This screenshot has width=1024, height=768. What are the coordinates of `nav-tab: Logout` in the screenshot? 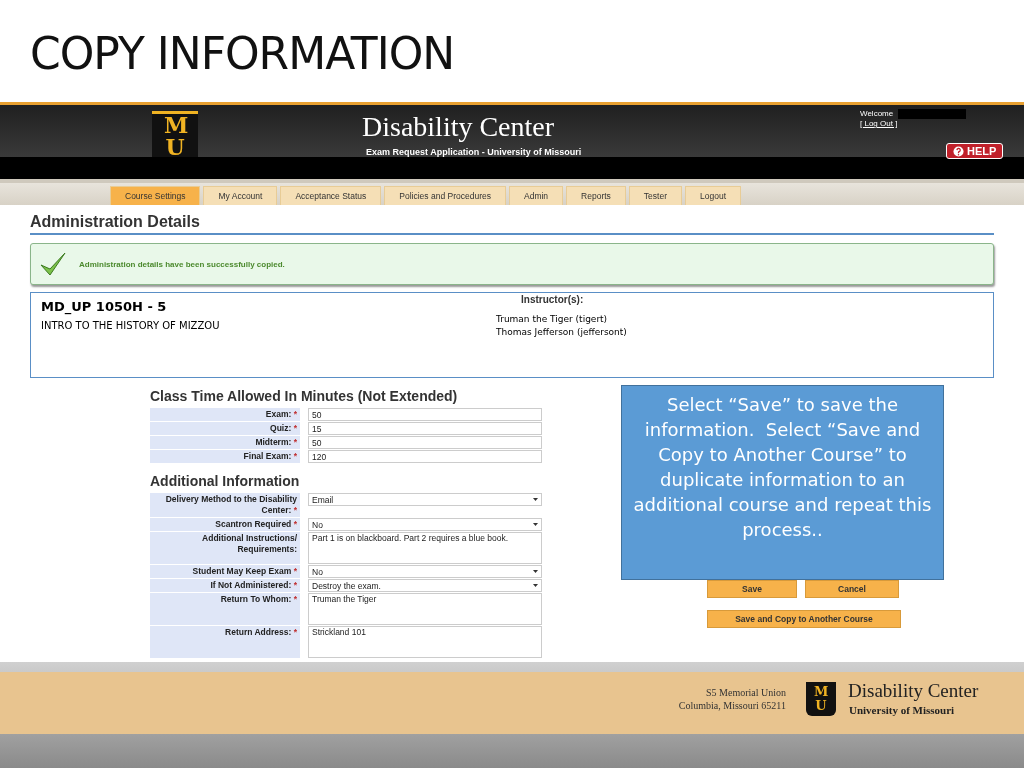 It's located at (713, 195).